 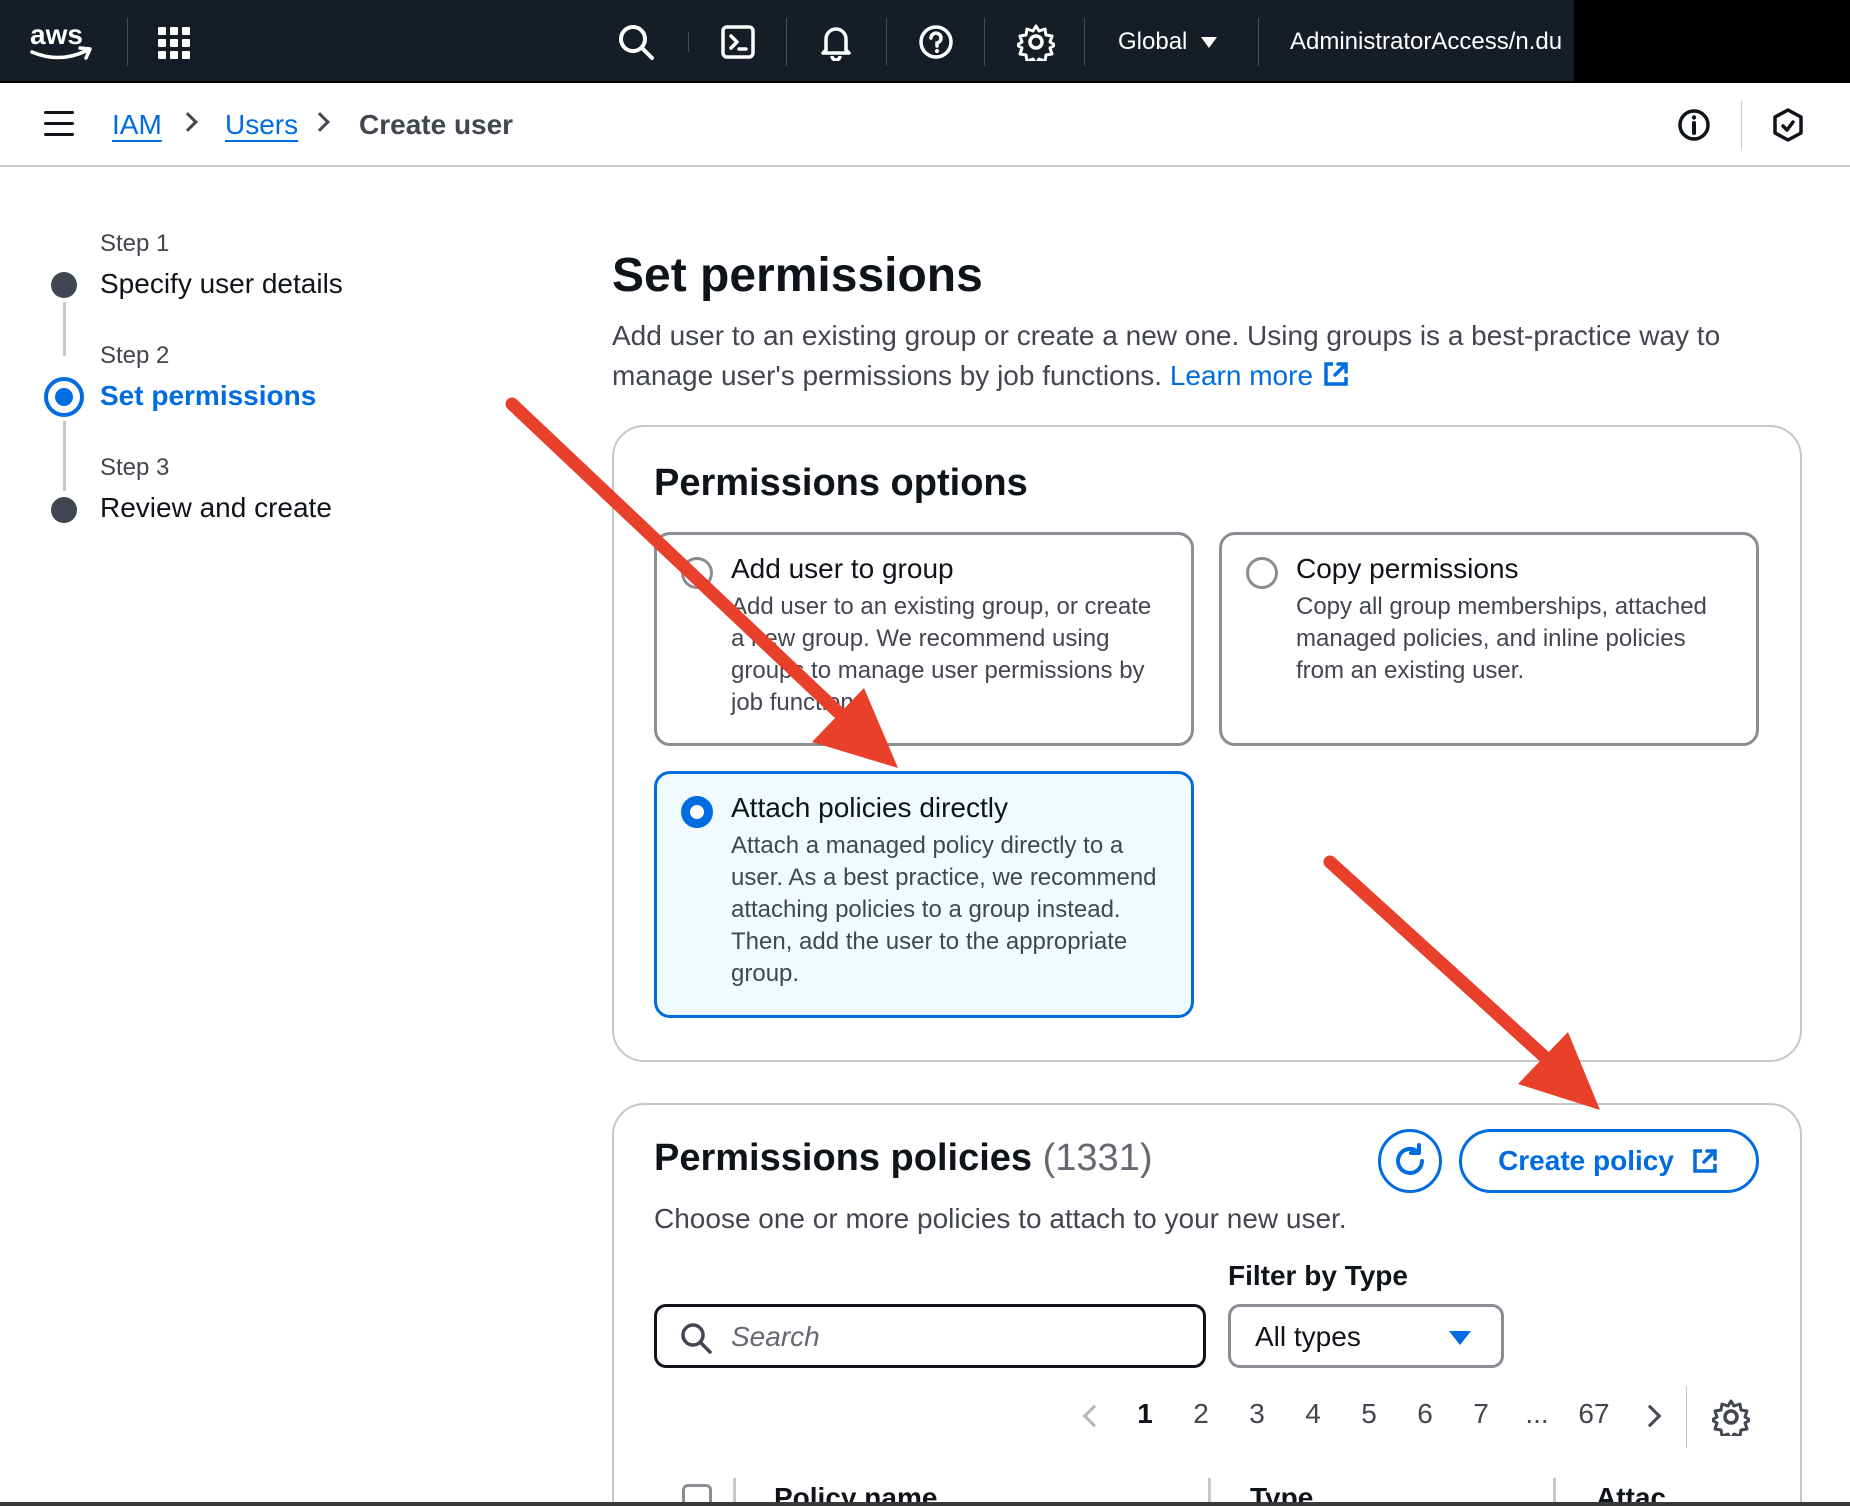 What do you see at coordinates (56, 34) in the screenshot?
I see `svg-text: aws` at bounding box center [56, 34].